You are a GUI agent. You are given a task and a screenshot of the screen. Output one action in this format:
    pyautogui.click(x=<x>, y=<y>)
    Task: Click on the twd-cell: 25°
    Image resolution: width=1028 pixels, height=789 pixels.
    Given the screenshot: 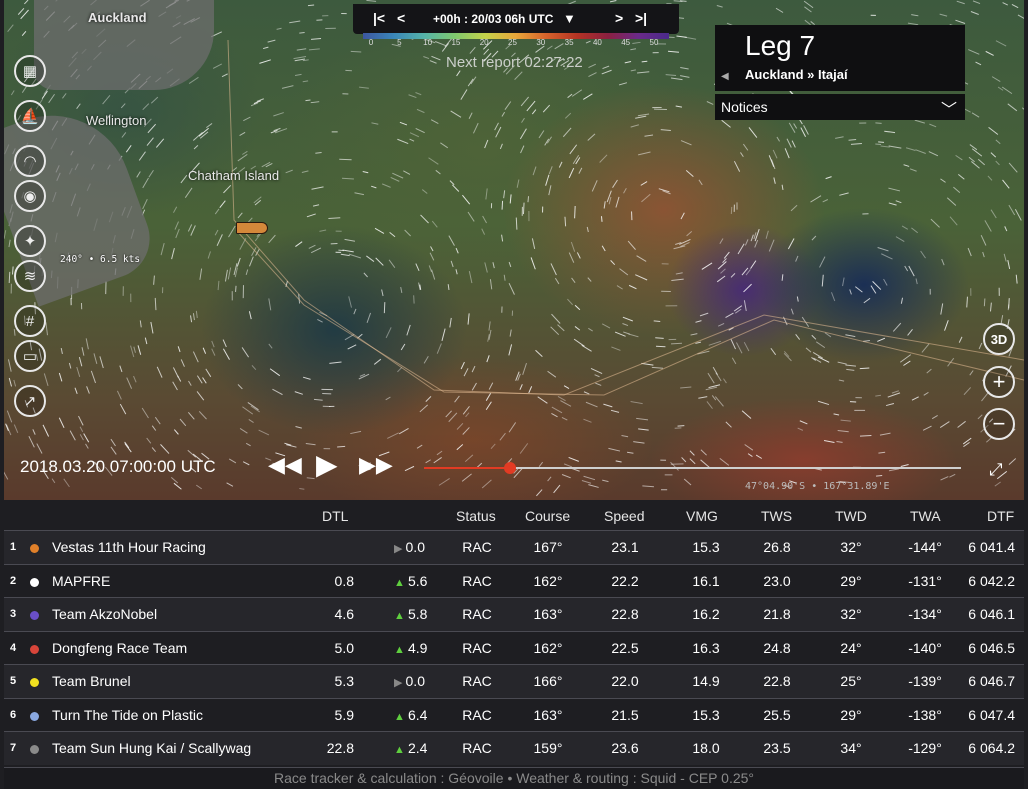 What is the action you would take?
    pyautogui.click(x=851, y=681)
    